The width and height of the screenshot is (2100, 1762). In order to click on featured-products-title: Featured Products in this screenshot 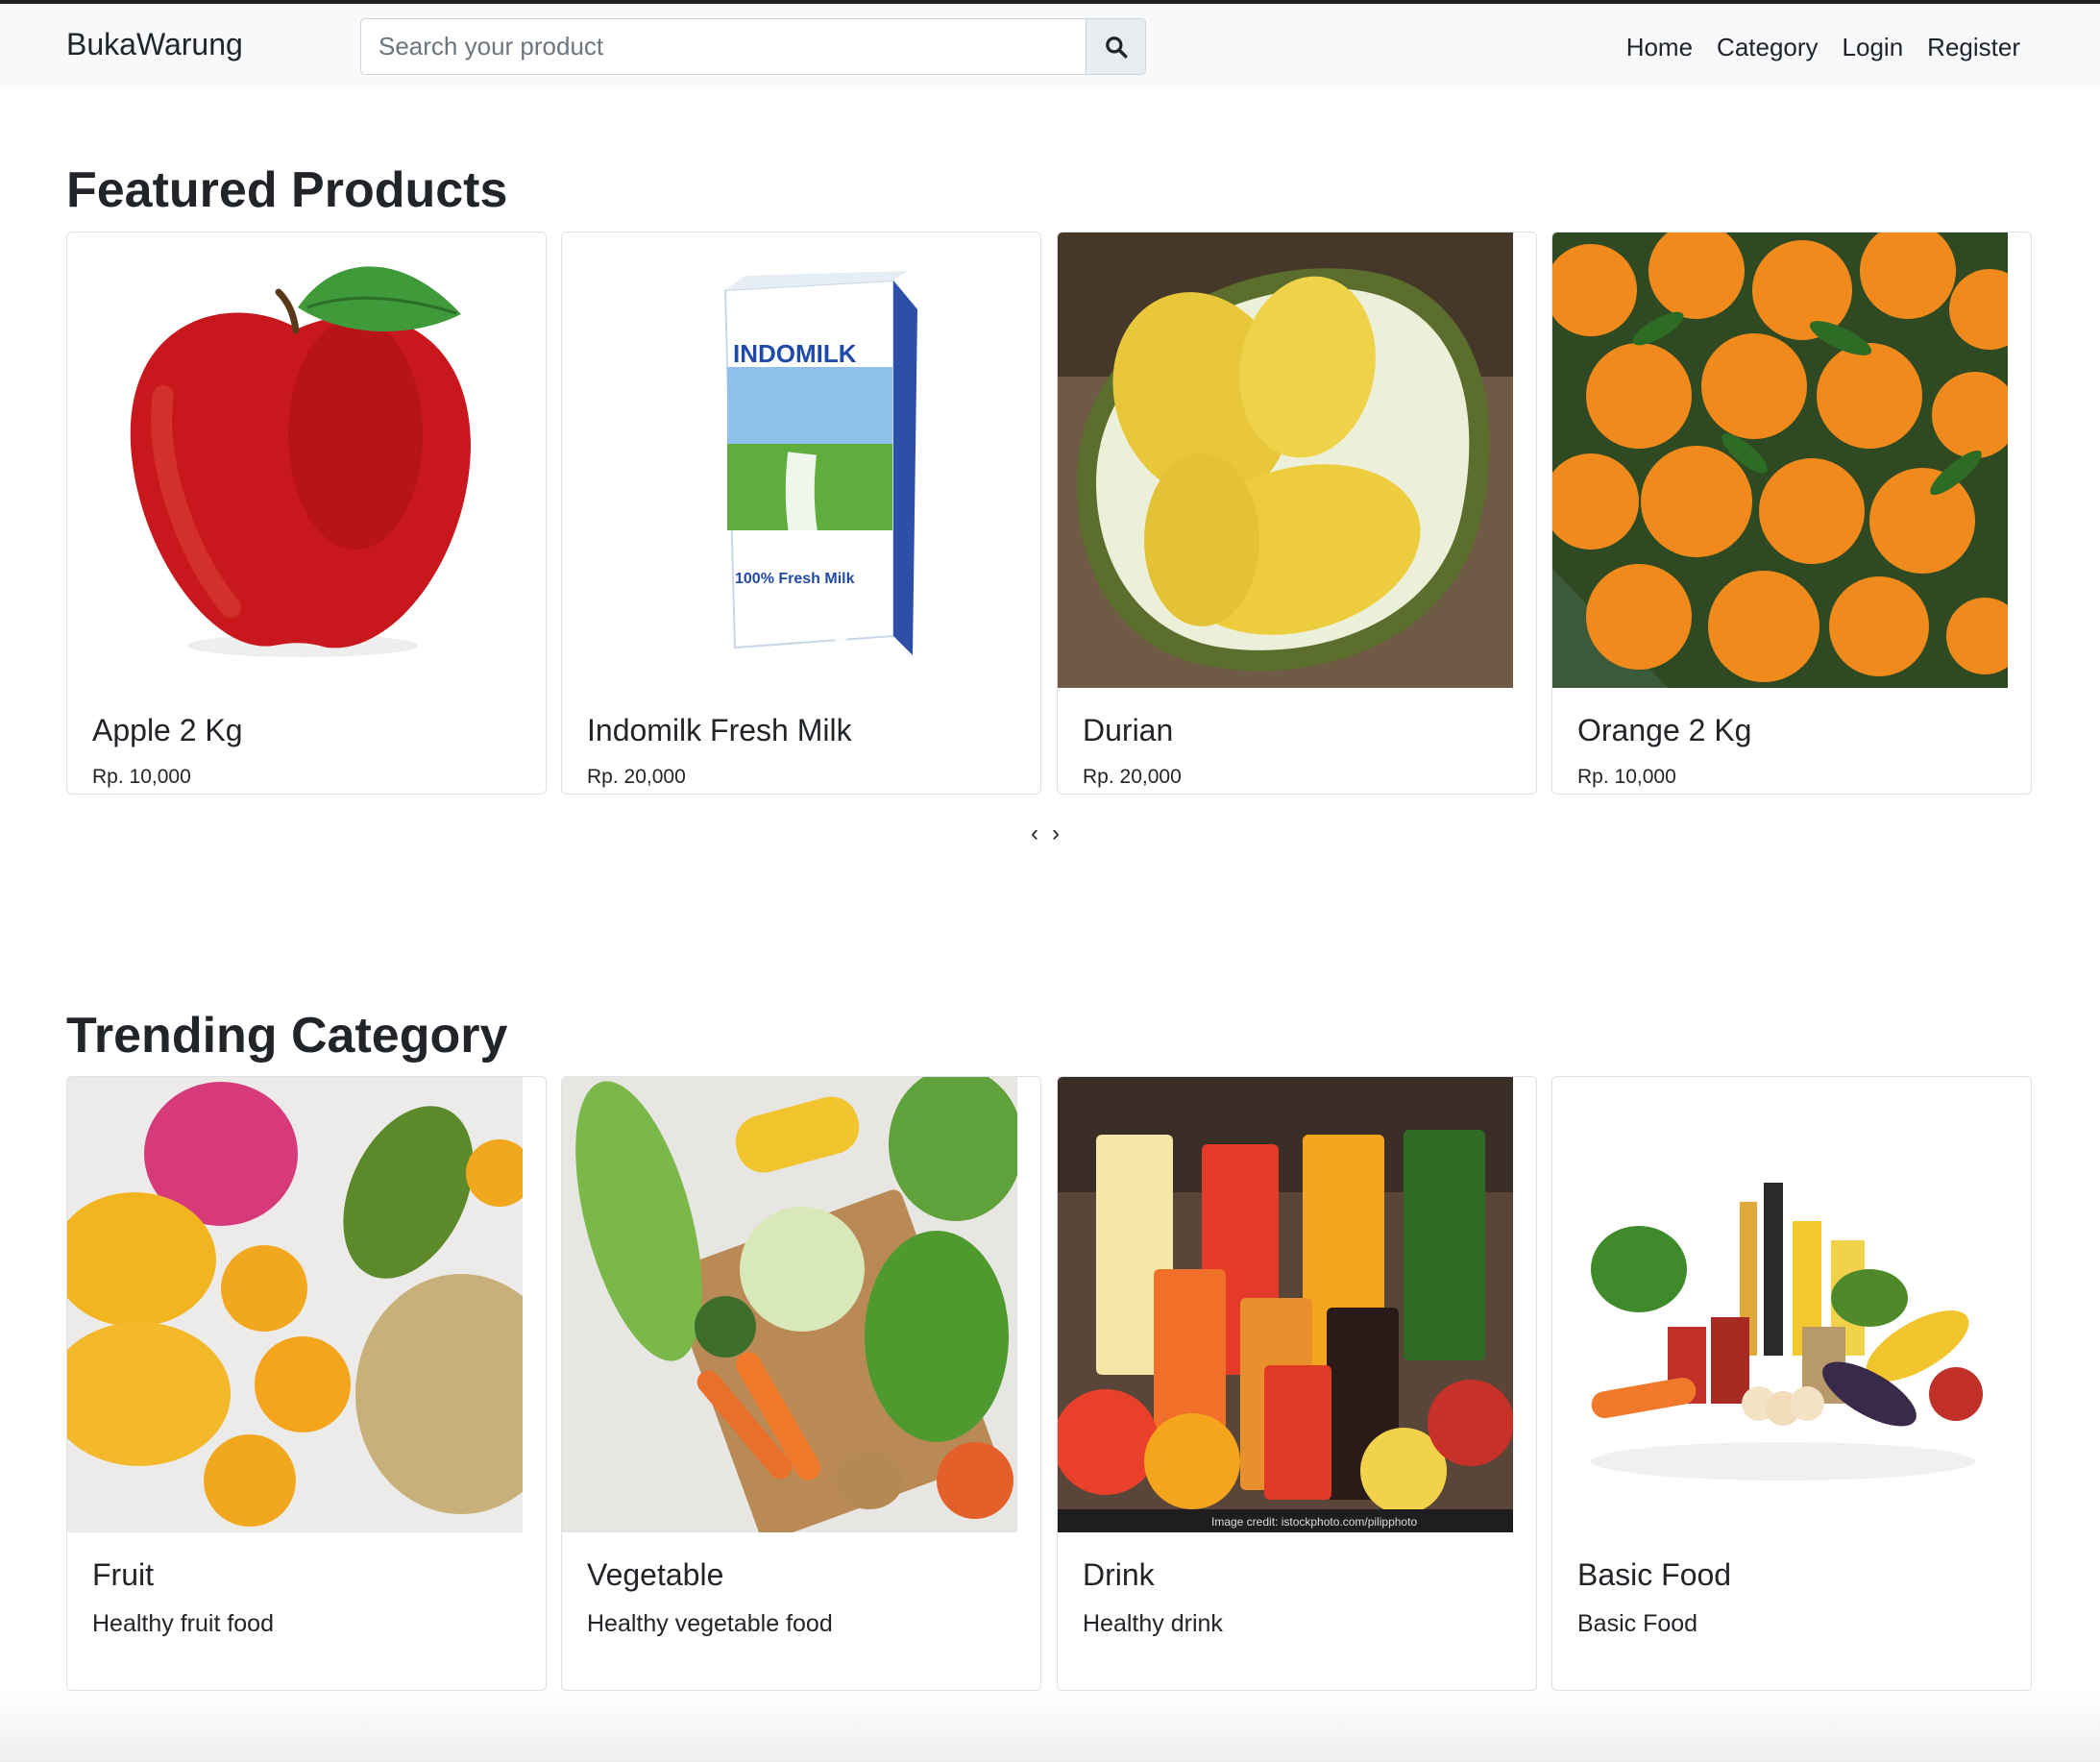, I will do `click(287, 190)`.